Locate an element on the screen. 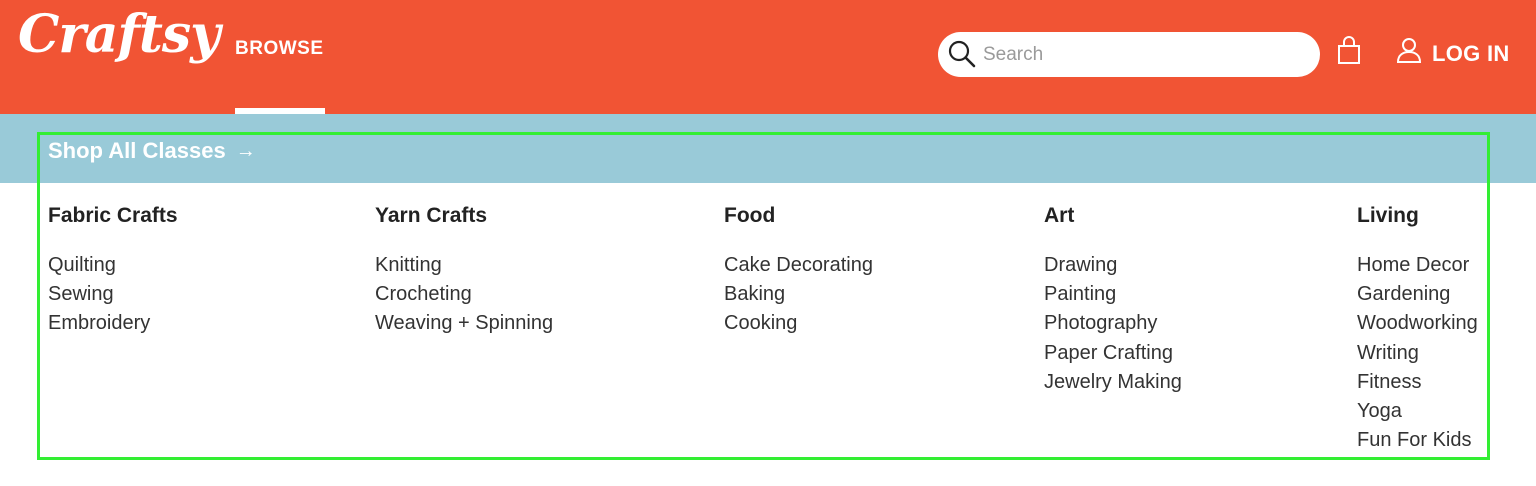 The image size is (1536, 486). category-link-writing: Writing is located at coordinates (1417, 353).